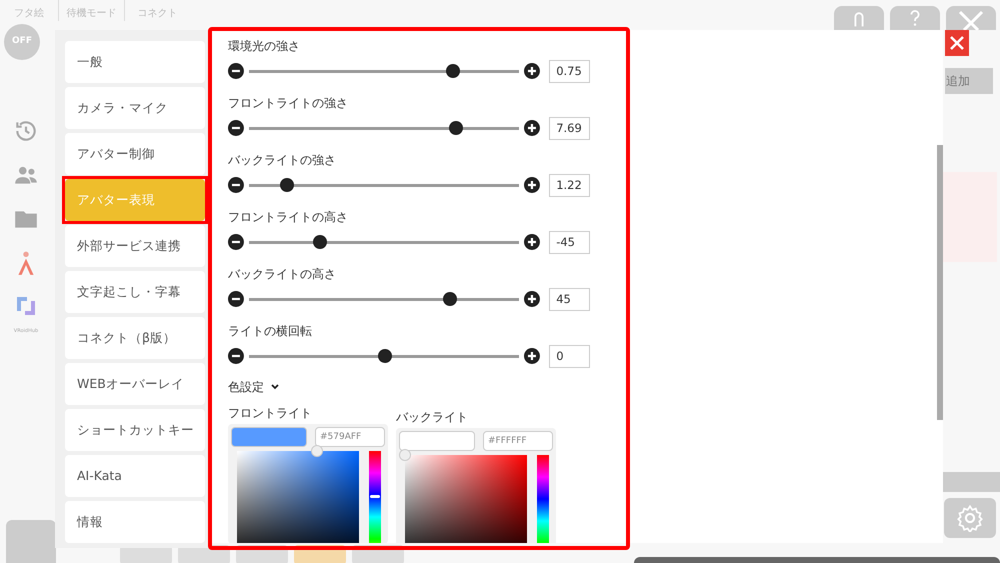 The image size is (1000, 563). What do you see at coordinates (288, 217) in the screenshot?
I see `slider-label: フロントライトの高さ` at bounding box center [288, 217].